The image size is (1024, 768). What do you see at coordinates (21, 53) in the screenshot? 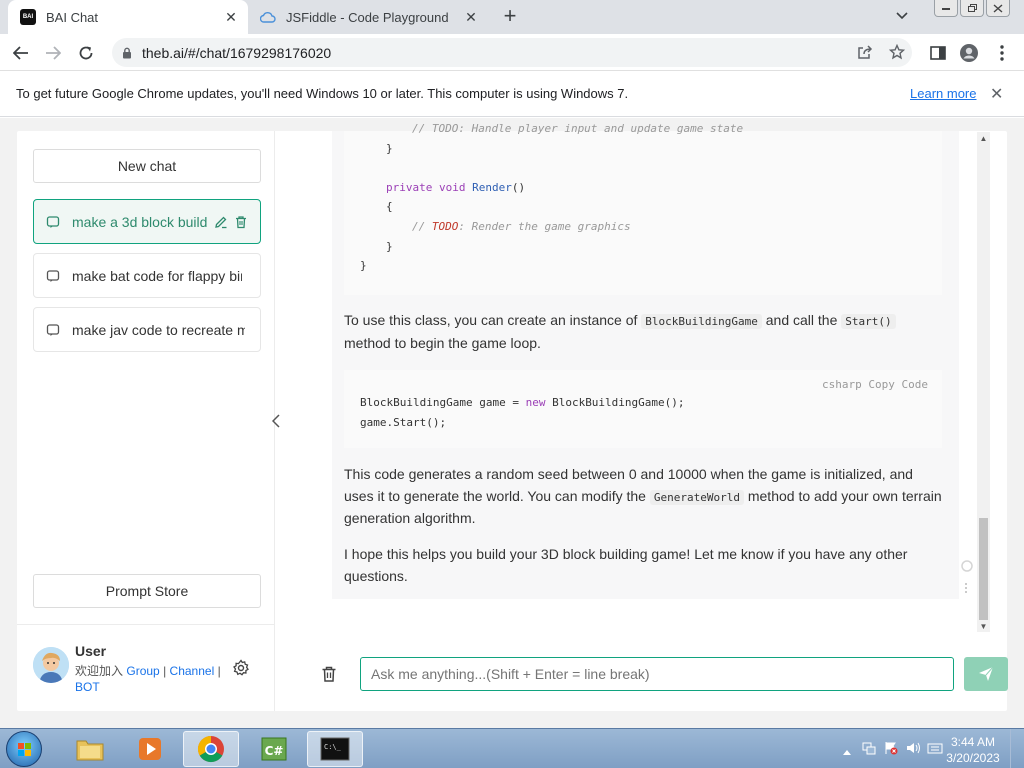
I see `back-arrow-icon` at bounding box center [21, 53].